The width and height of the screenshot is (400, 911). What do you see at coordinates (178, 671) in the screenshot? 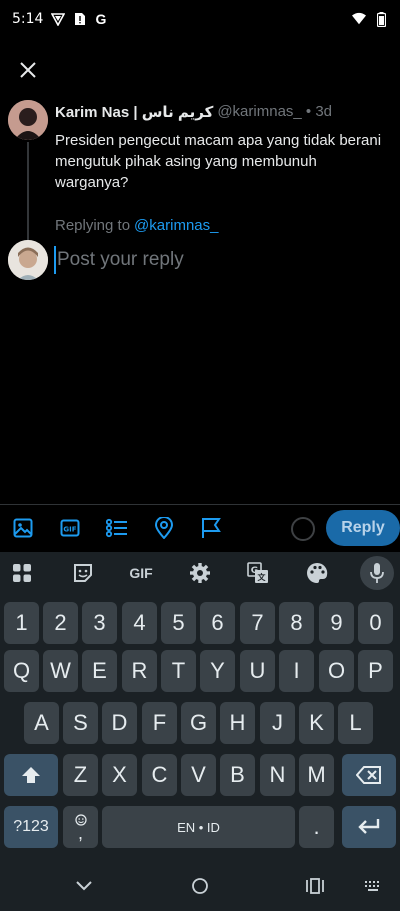
I see `key-t: T` at bounding box center [178, 671].